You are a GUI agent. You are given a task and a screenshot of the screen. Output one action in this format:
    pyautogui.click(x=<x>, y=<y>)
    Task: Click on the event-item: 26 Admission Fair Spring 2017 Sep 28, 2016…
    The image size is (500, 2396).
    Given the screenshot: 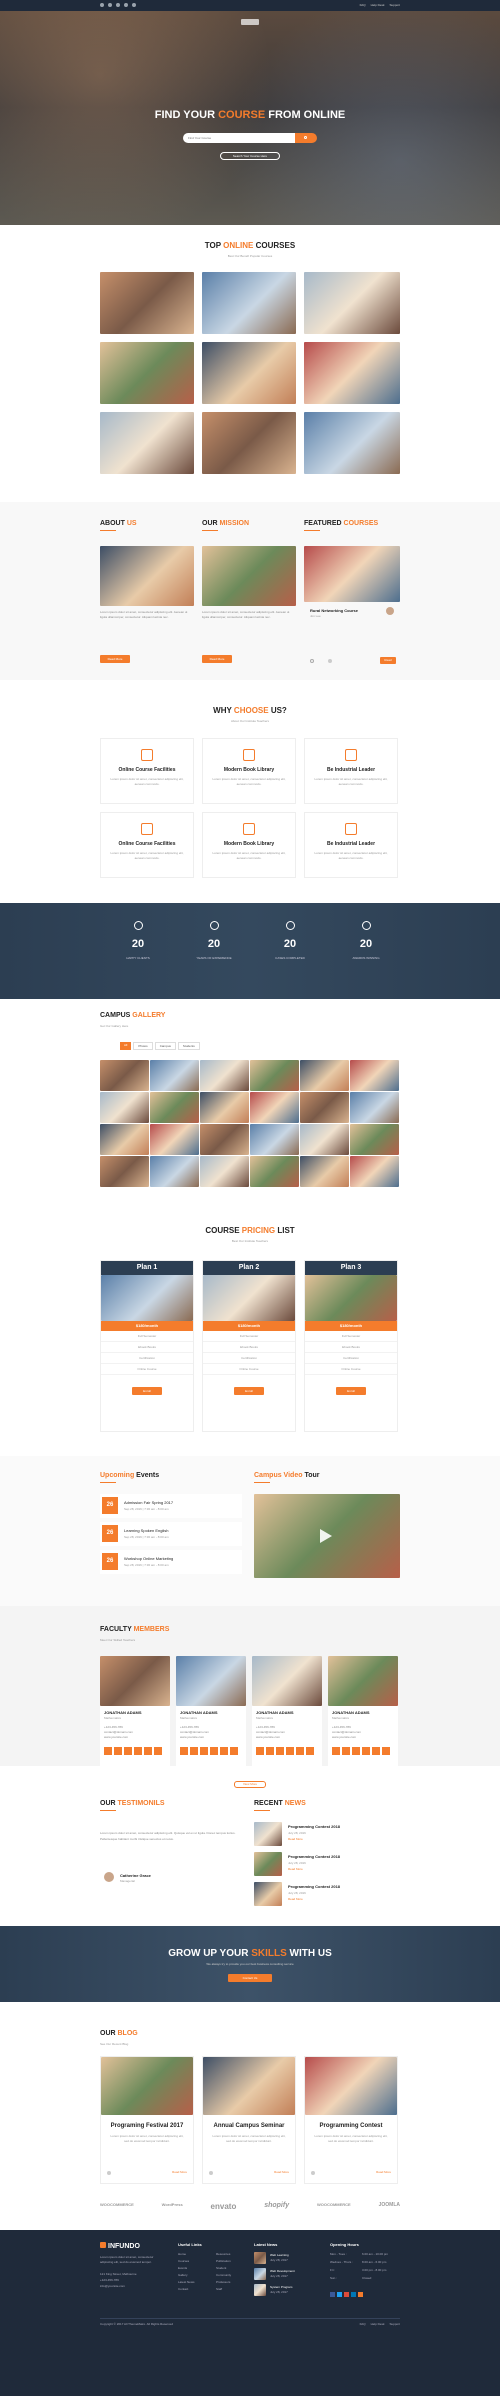 What is the action you would take?
    pyautogui.click(x=171, y=1506)
    